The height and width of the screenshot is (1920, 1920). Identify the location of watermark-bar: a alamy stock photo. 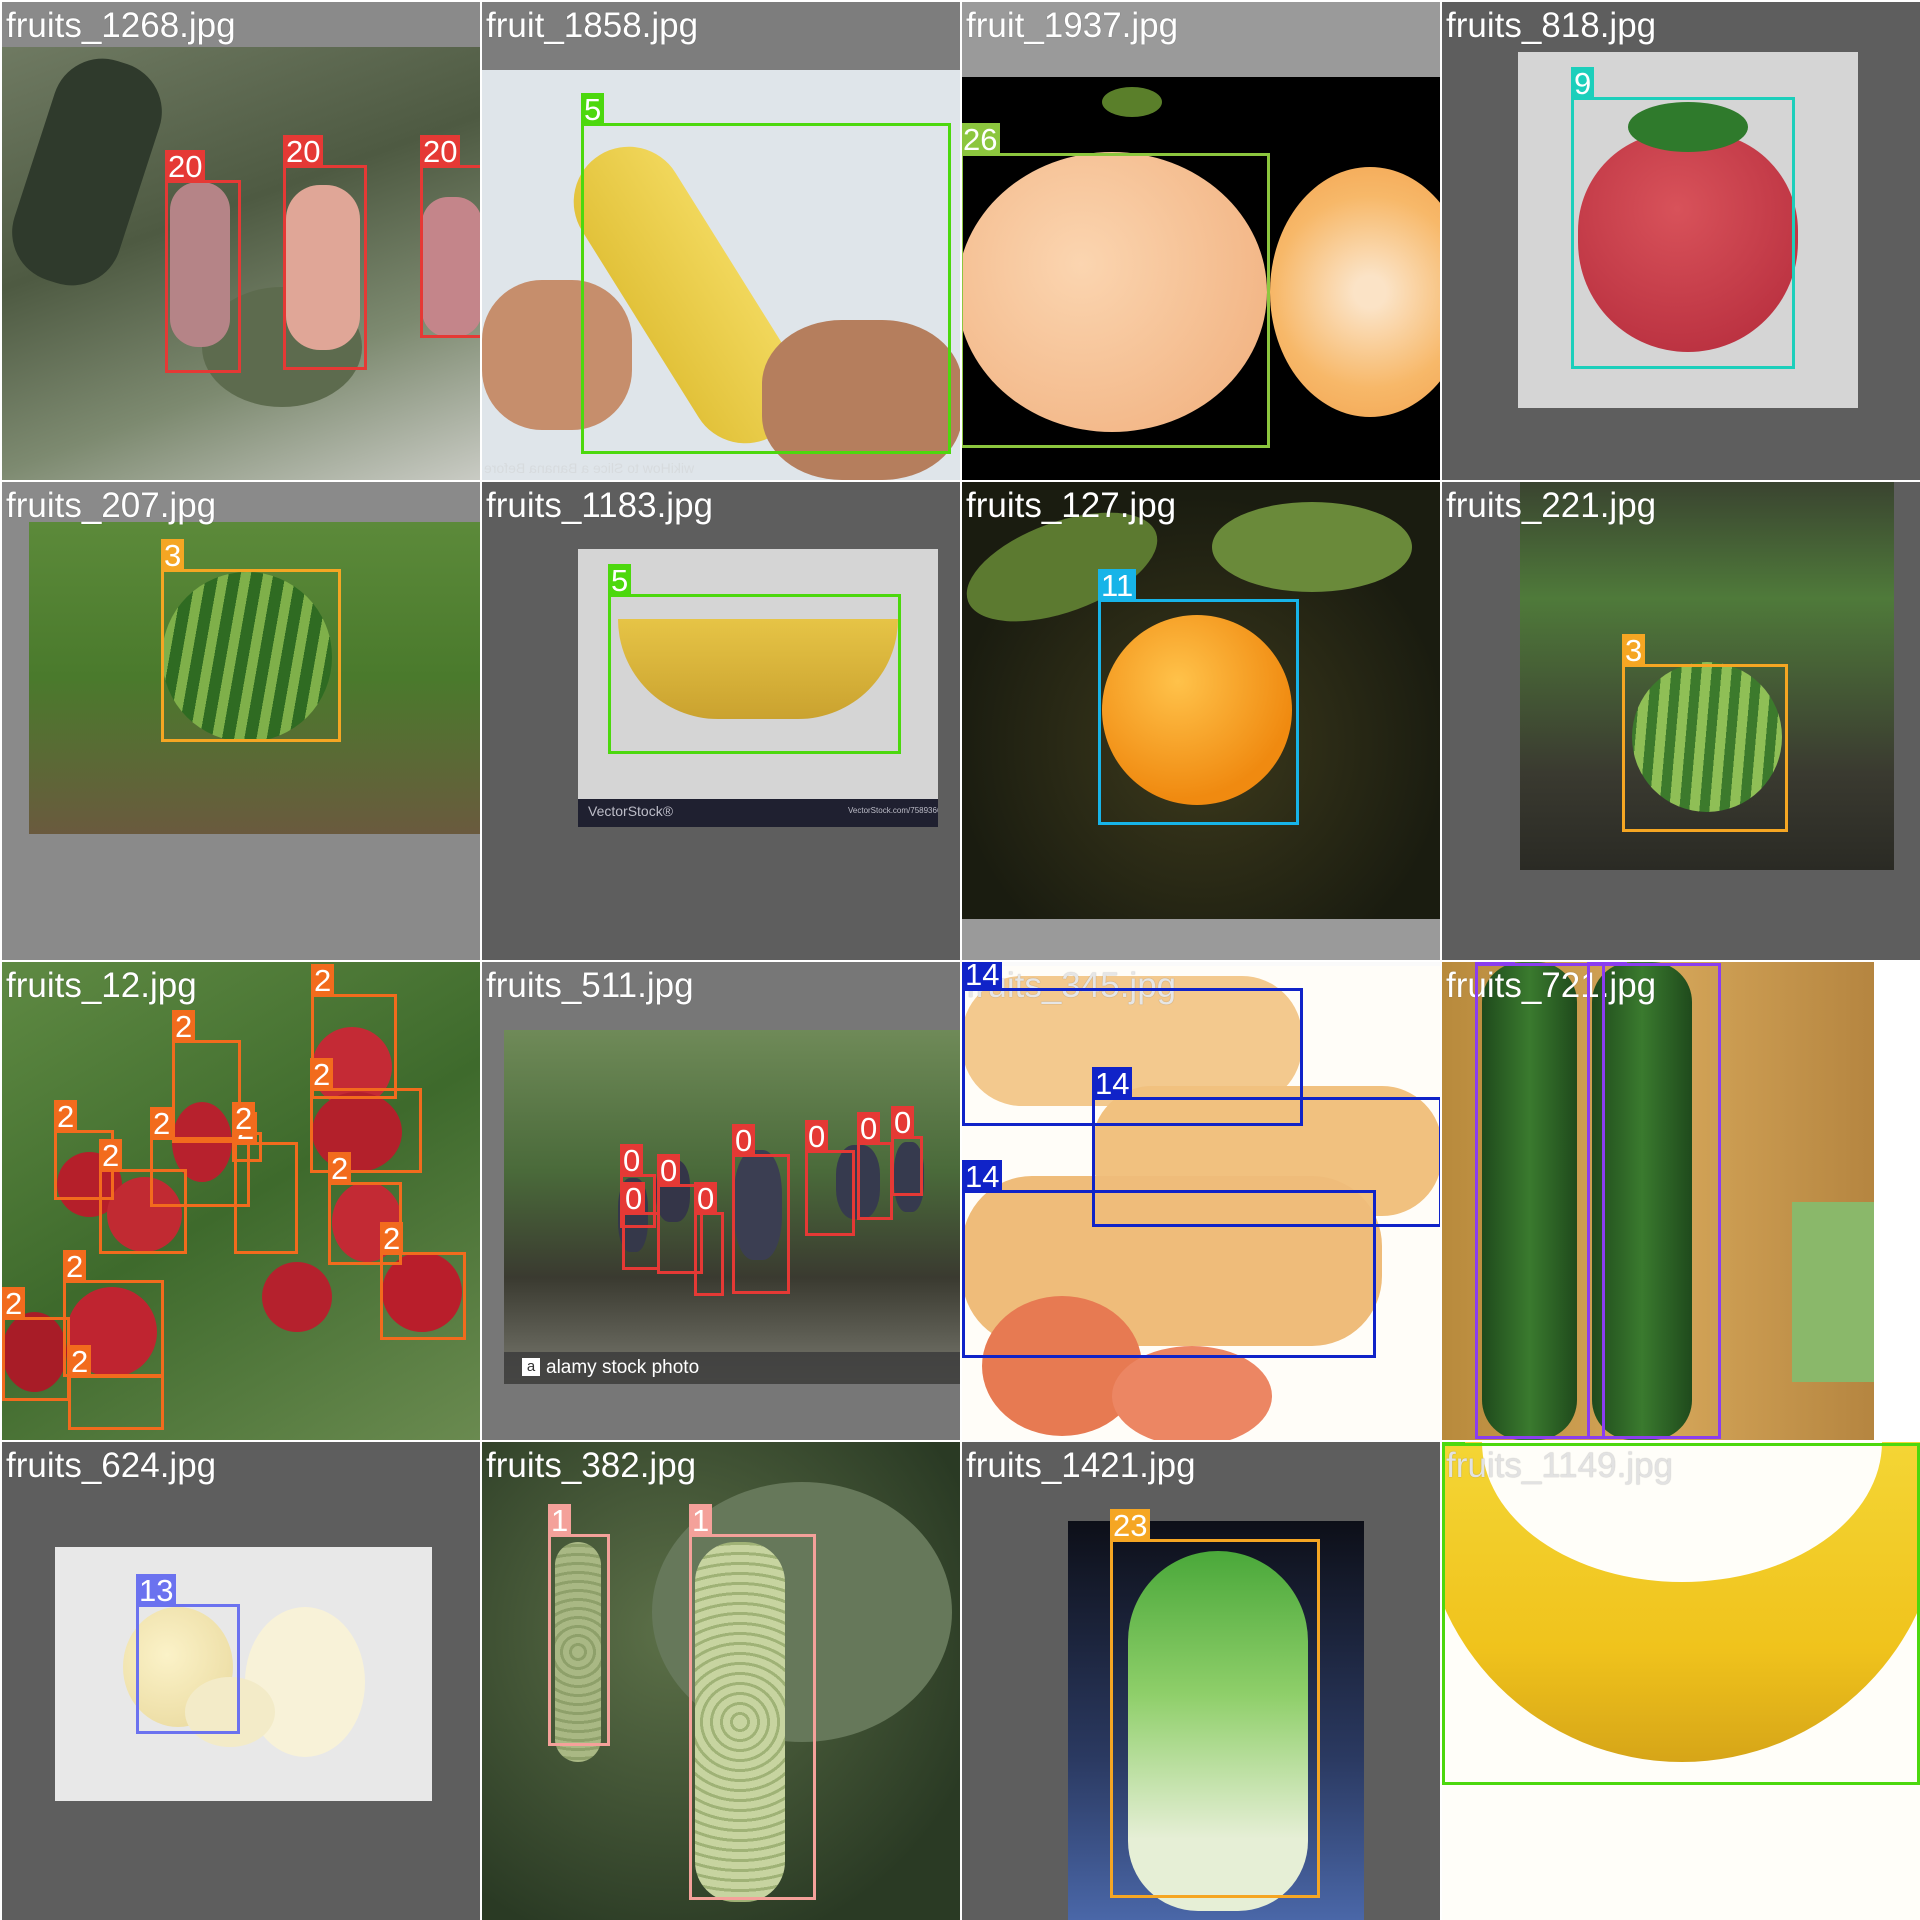
(732, 1368).